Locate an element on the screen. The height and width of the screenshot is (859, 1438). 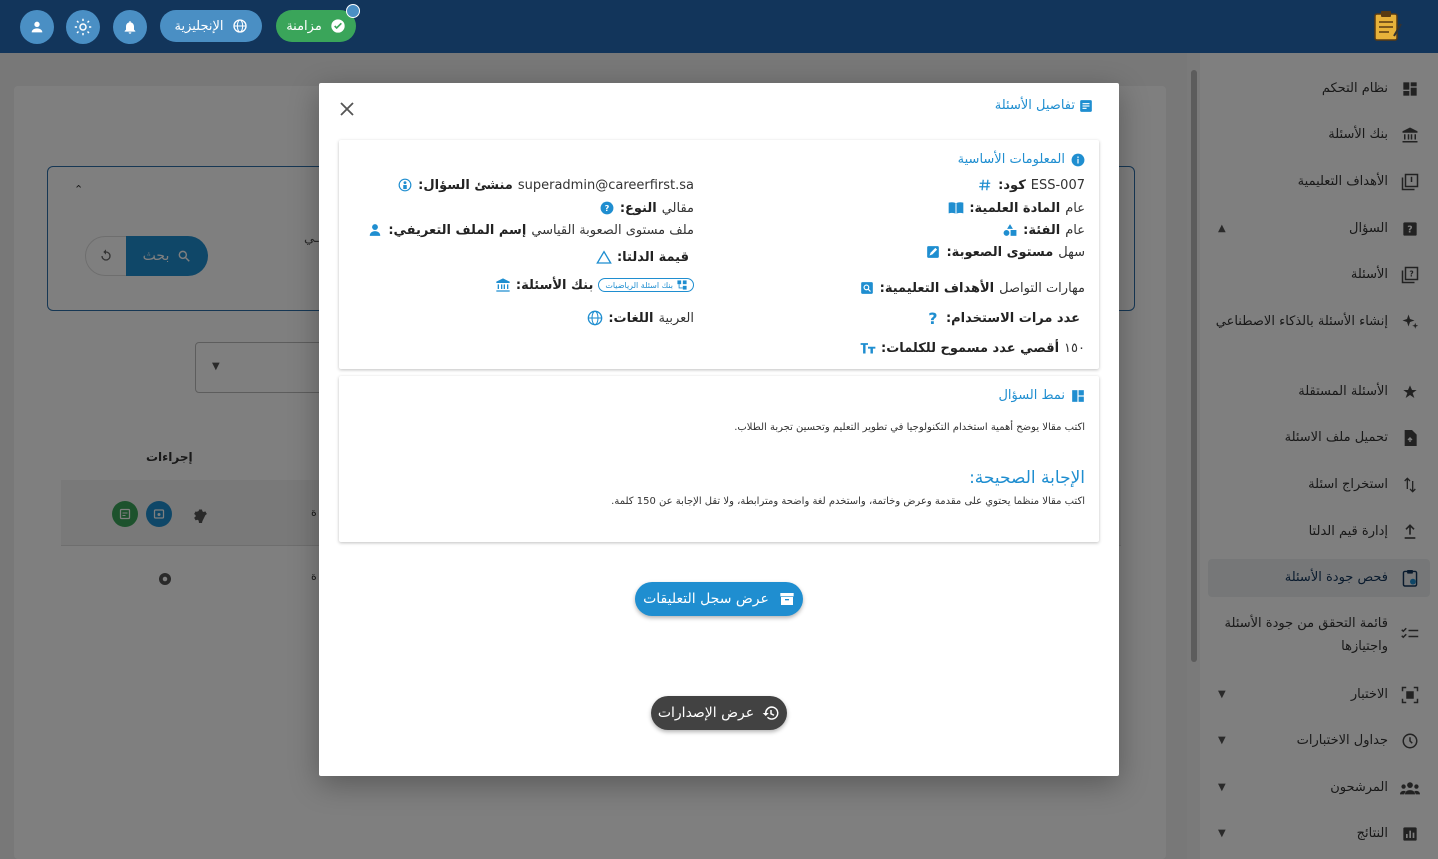
creator-value: superadmin@careerfirst.sa is located at coordinates (605, 185).